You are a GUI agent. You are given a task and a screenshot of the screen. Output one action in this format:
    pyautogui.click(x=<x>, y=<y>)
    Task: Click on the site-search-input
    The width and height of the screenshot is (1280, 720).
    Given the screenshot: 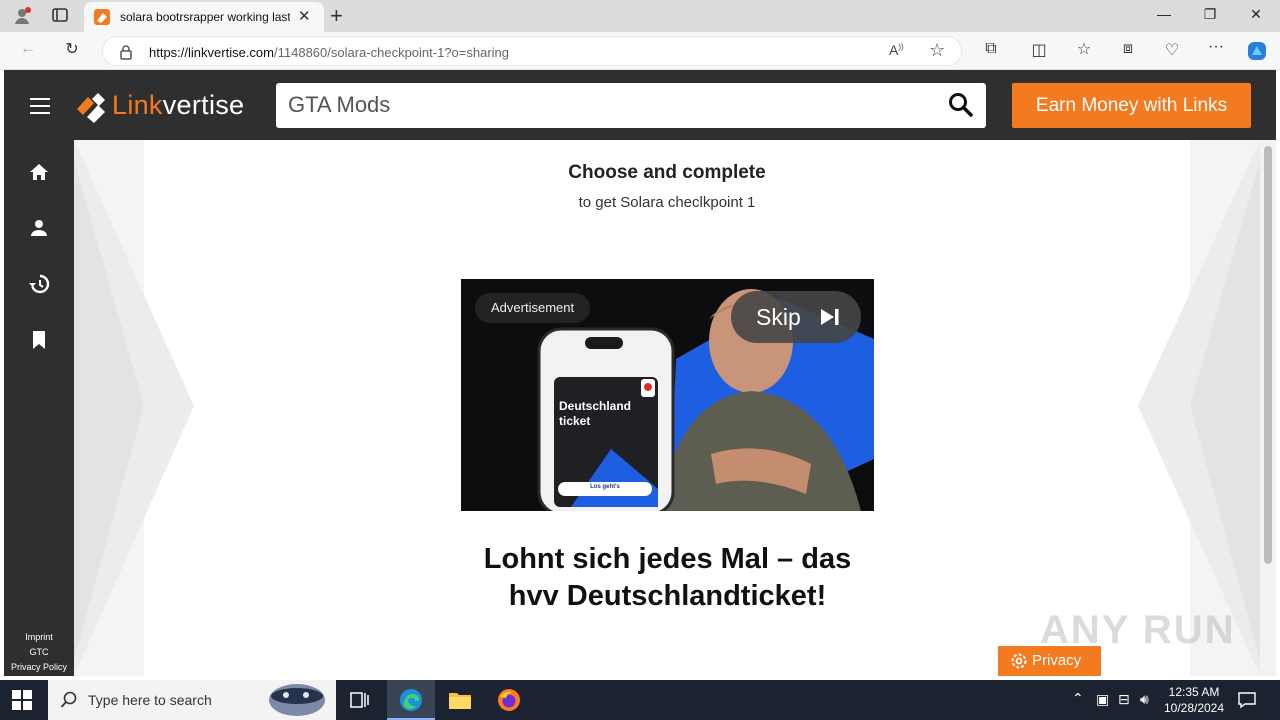 What is the action you would take?
    pyautogui.click(x=608, y=105)
    